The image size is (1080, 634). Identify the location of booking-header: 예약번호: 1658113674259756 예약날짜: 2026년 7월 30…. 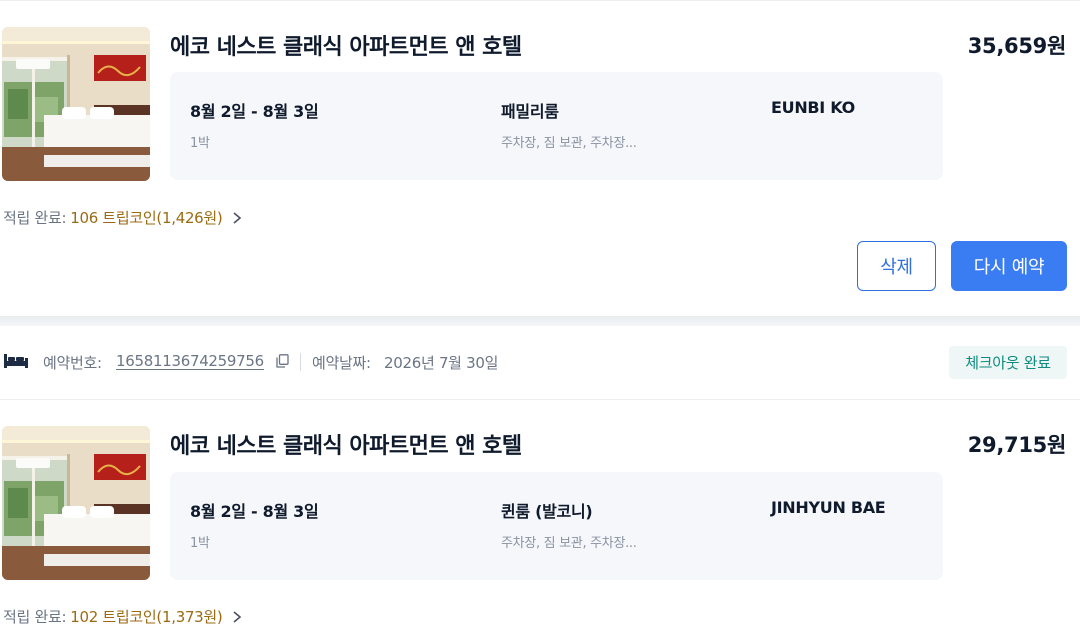
(540, 363).